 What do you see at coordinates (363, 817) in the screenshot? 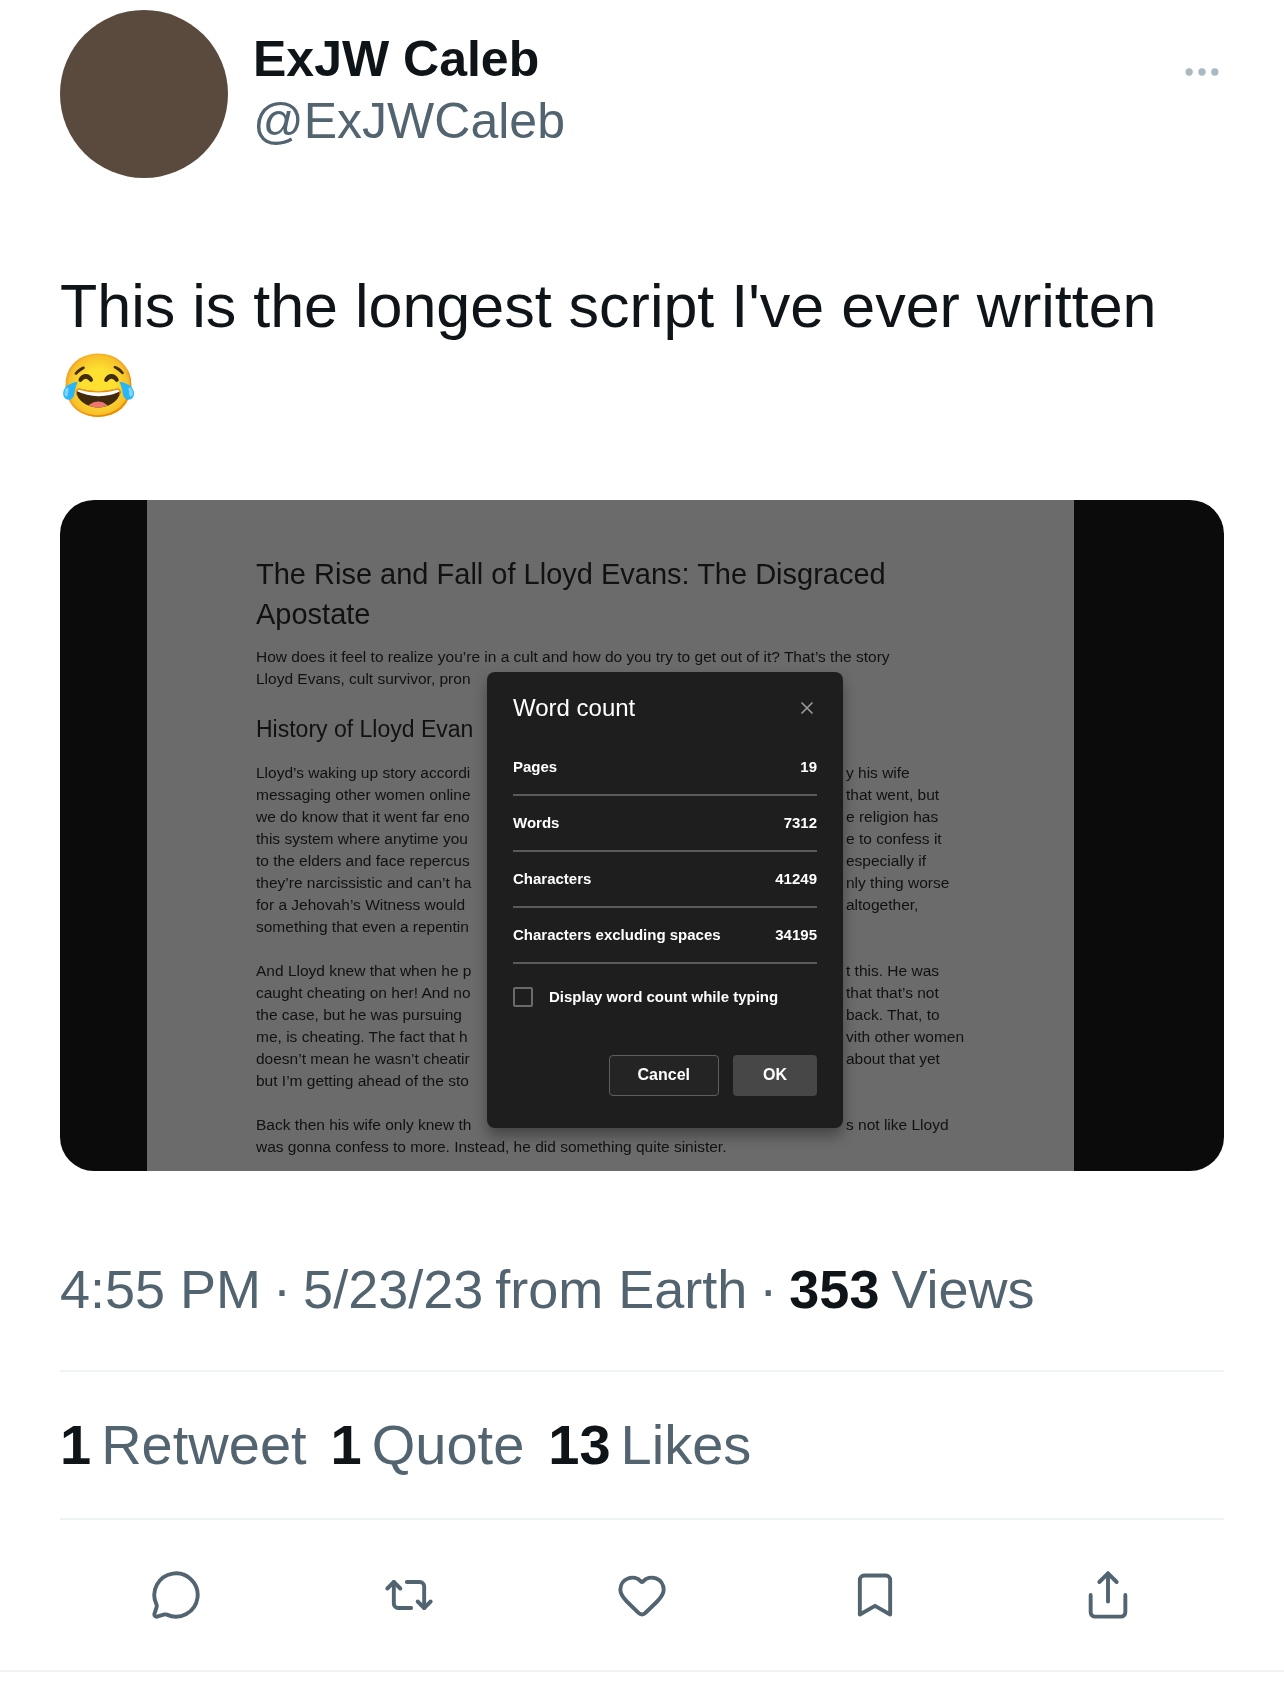
I see `document-text: we do know that it went far eno` at bounding box center [363, 817].